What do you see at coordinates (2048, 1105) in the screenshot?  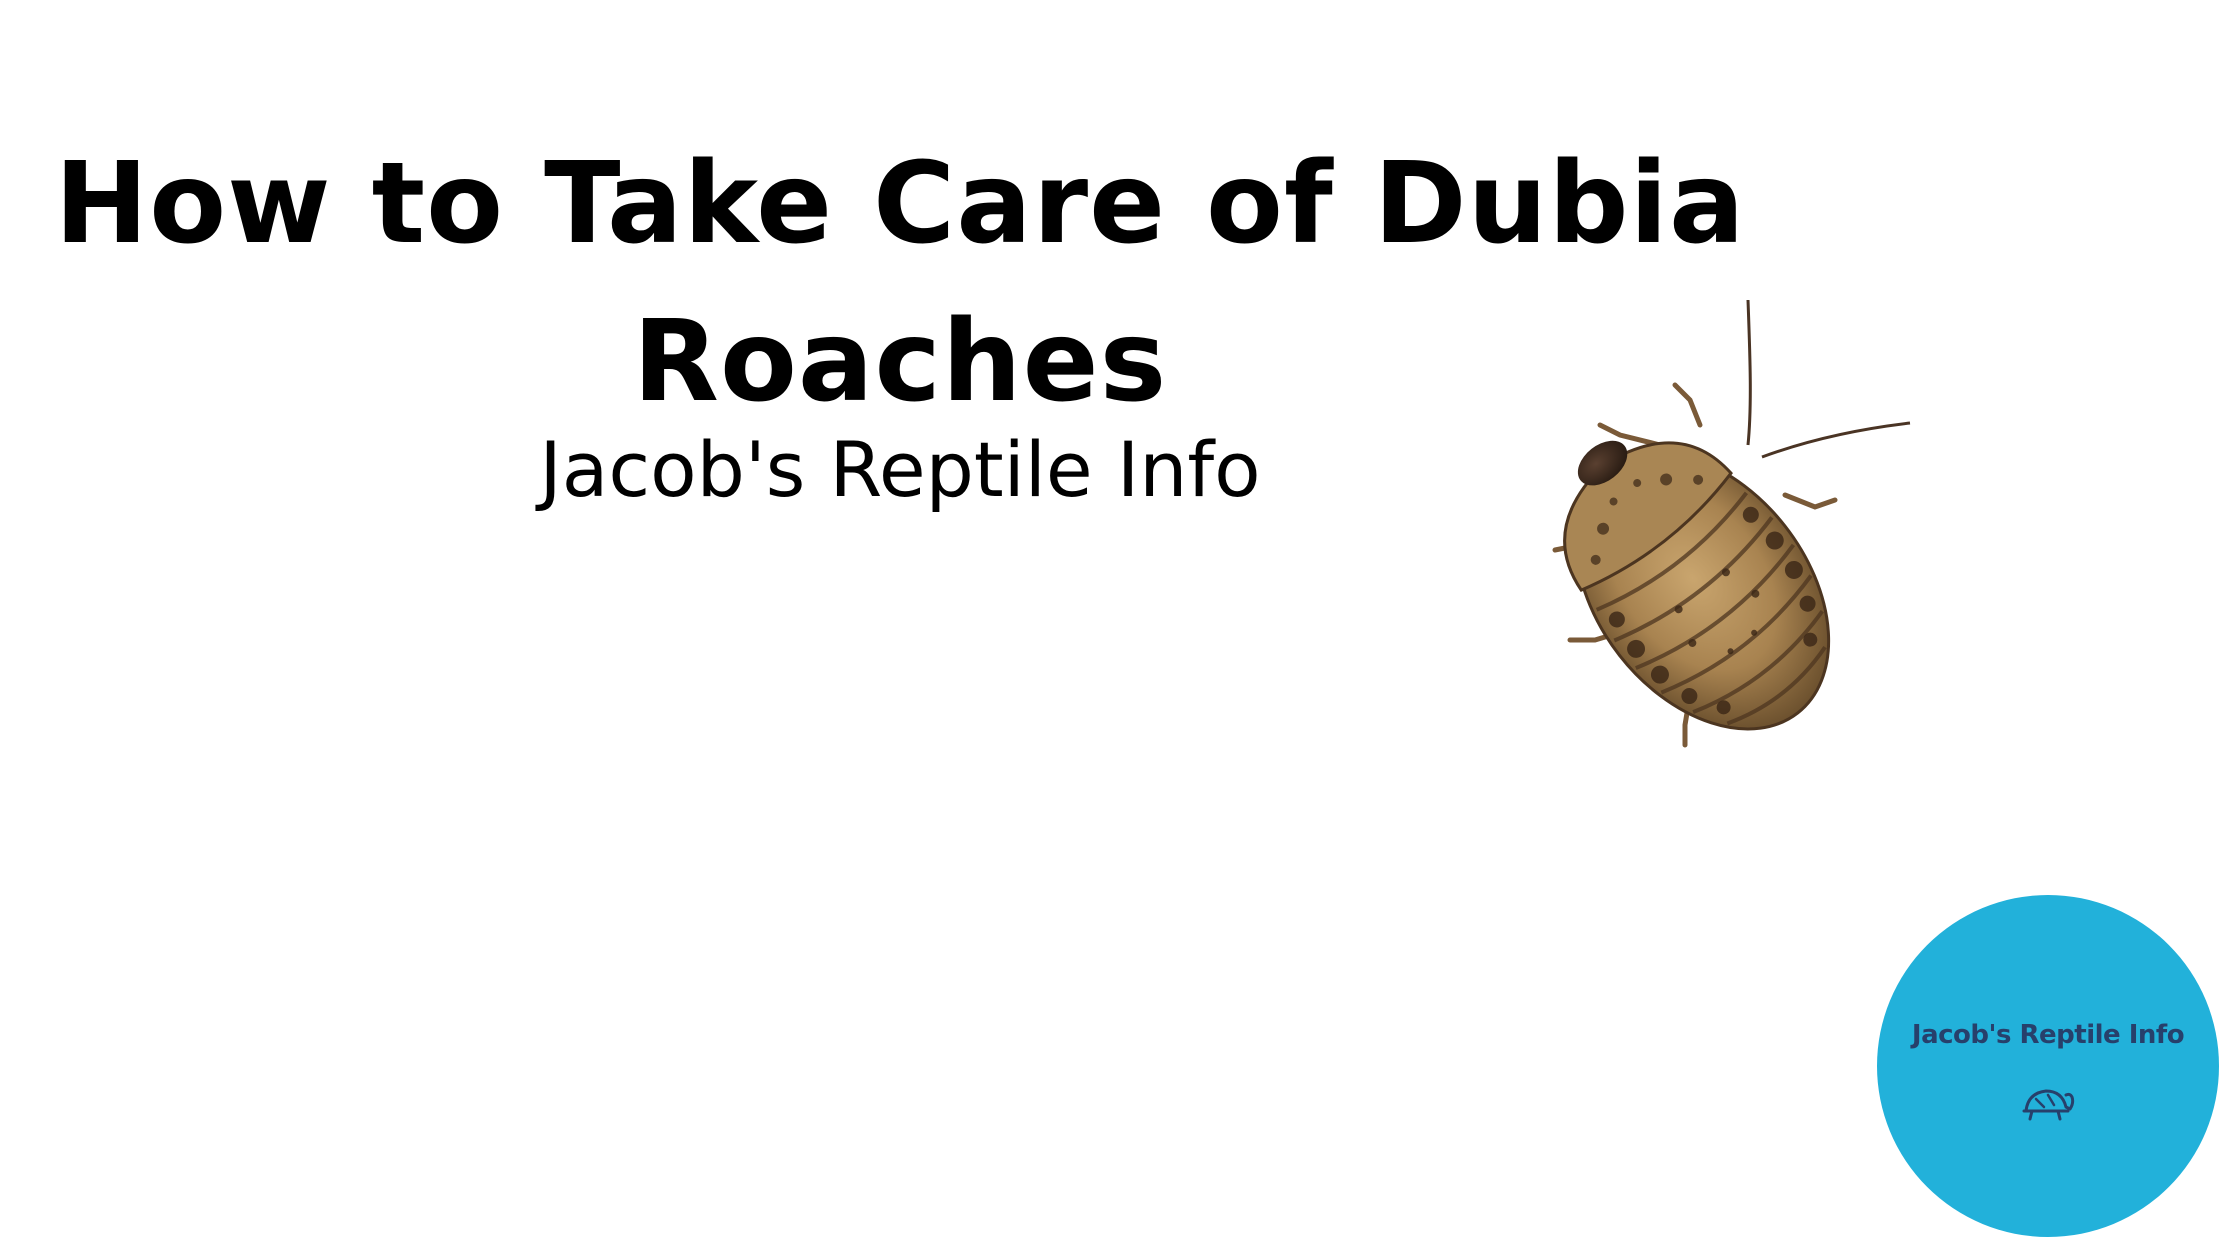 I see `turtle-icon` at bounding box center [2048, 1105].